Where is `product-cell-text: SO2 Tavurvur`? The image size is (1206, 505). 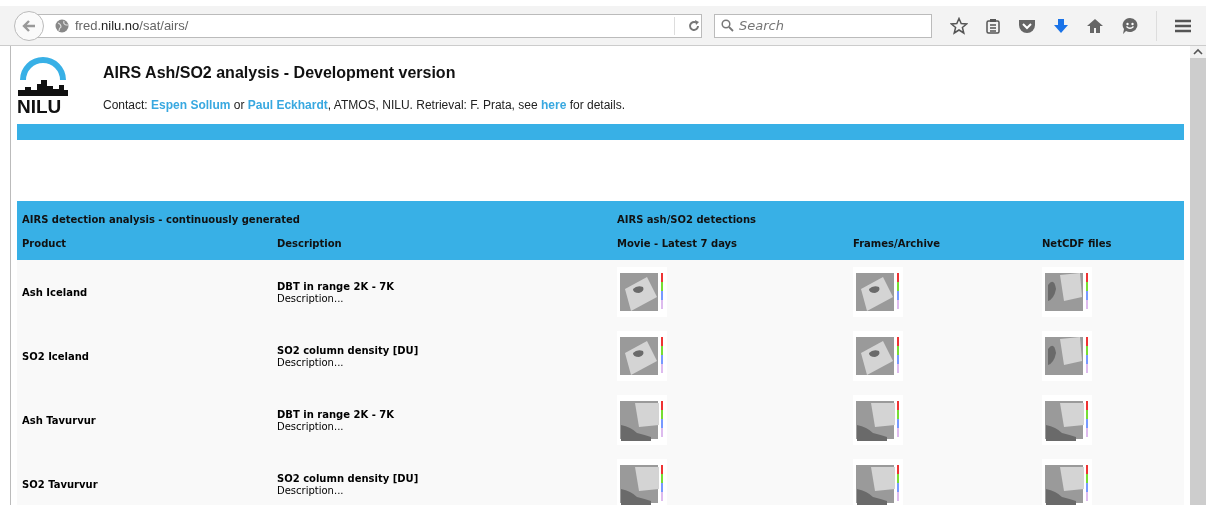 product-cell-text: SO2 Tavurvur is located at coordinates (60, 484).